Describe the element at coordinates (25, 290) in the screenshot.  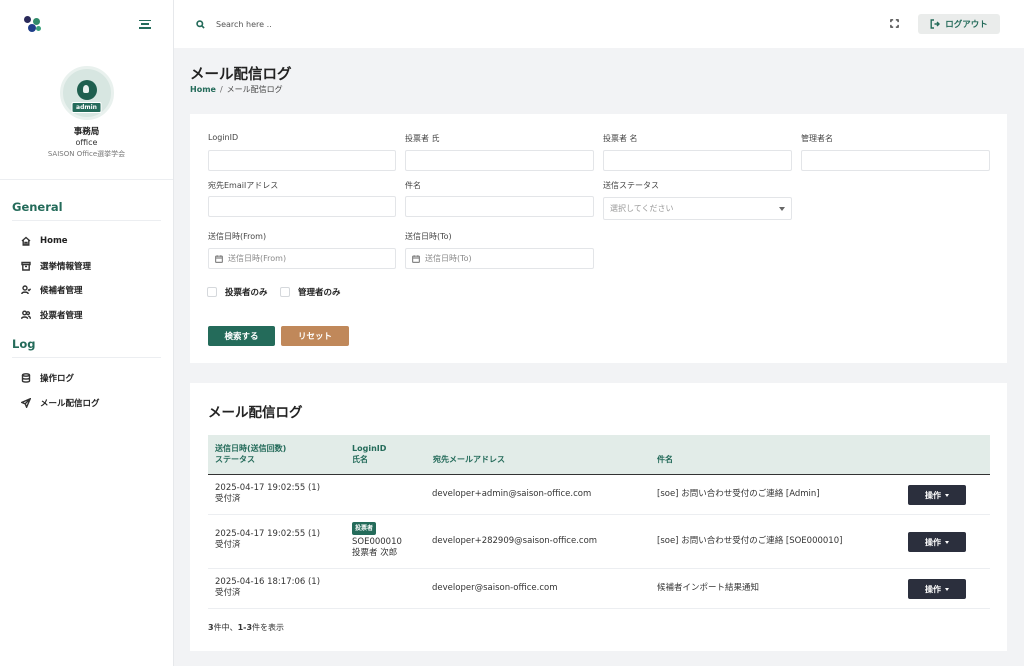
I see `user-check-icon` at that location.